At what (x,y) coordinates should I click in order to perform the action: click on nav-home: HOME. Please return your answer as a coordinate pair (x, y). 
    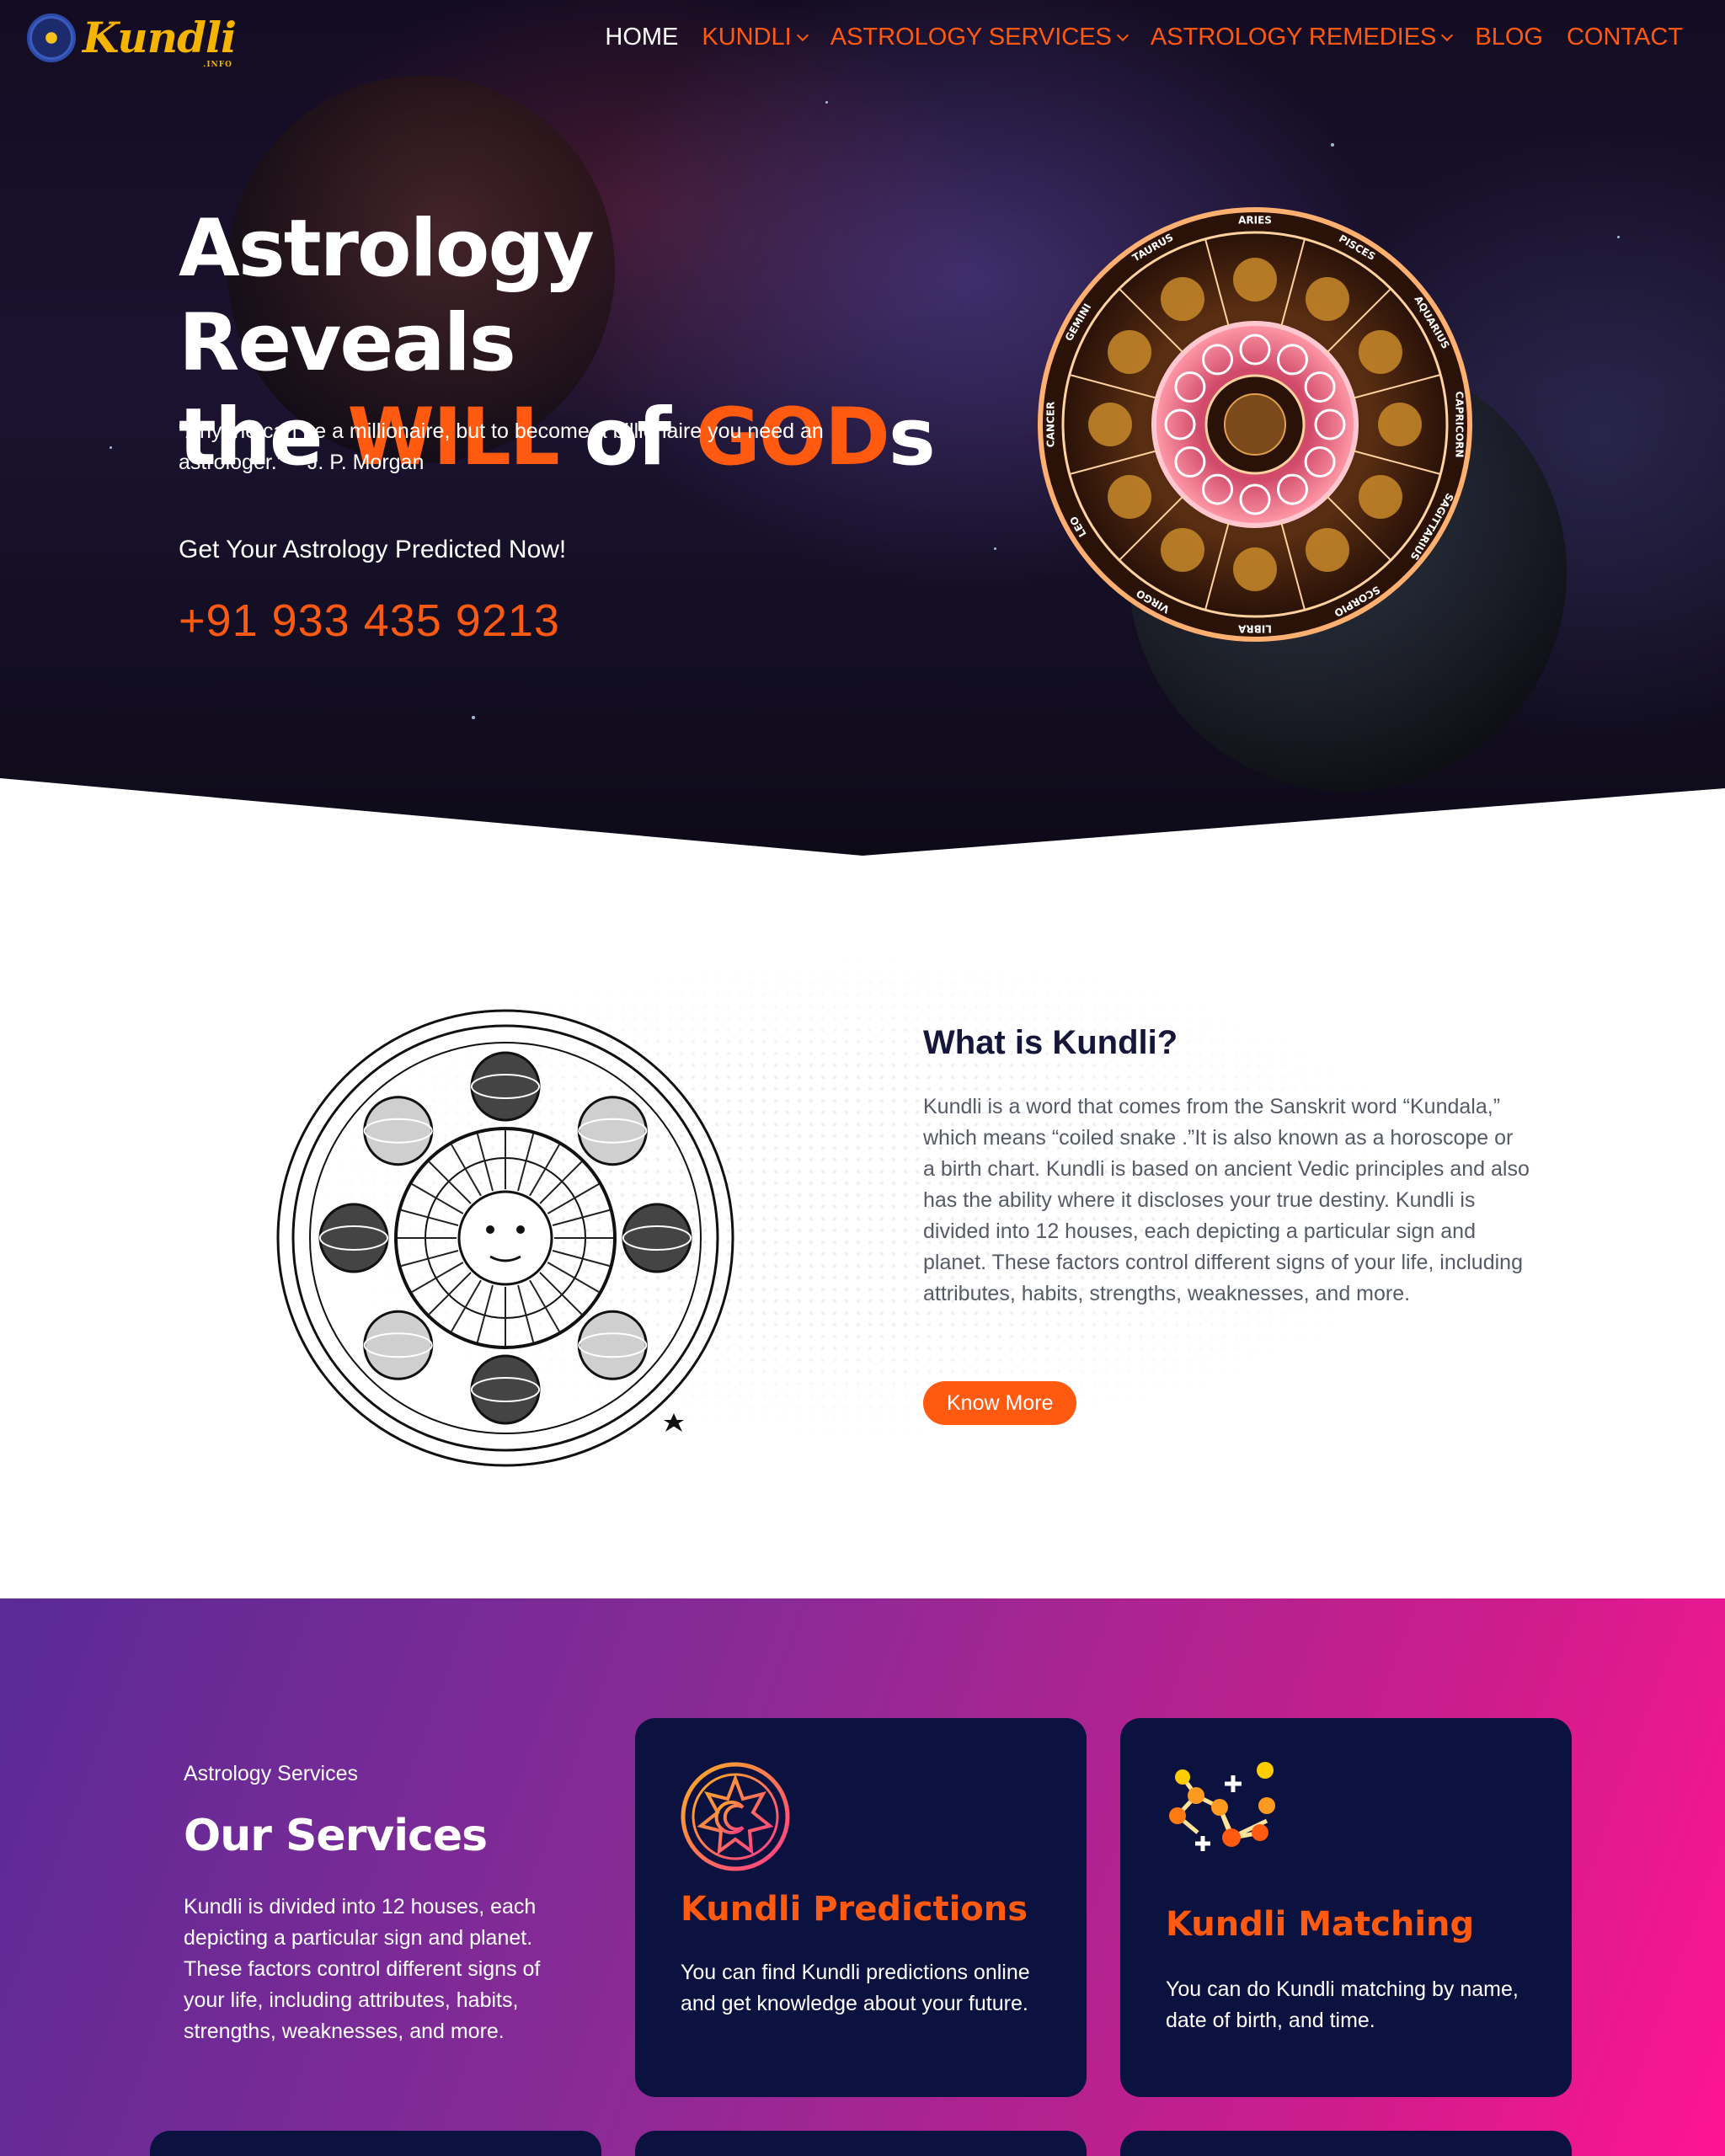
    Looking at the image, I should click on (641, 37).